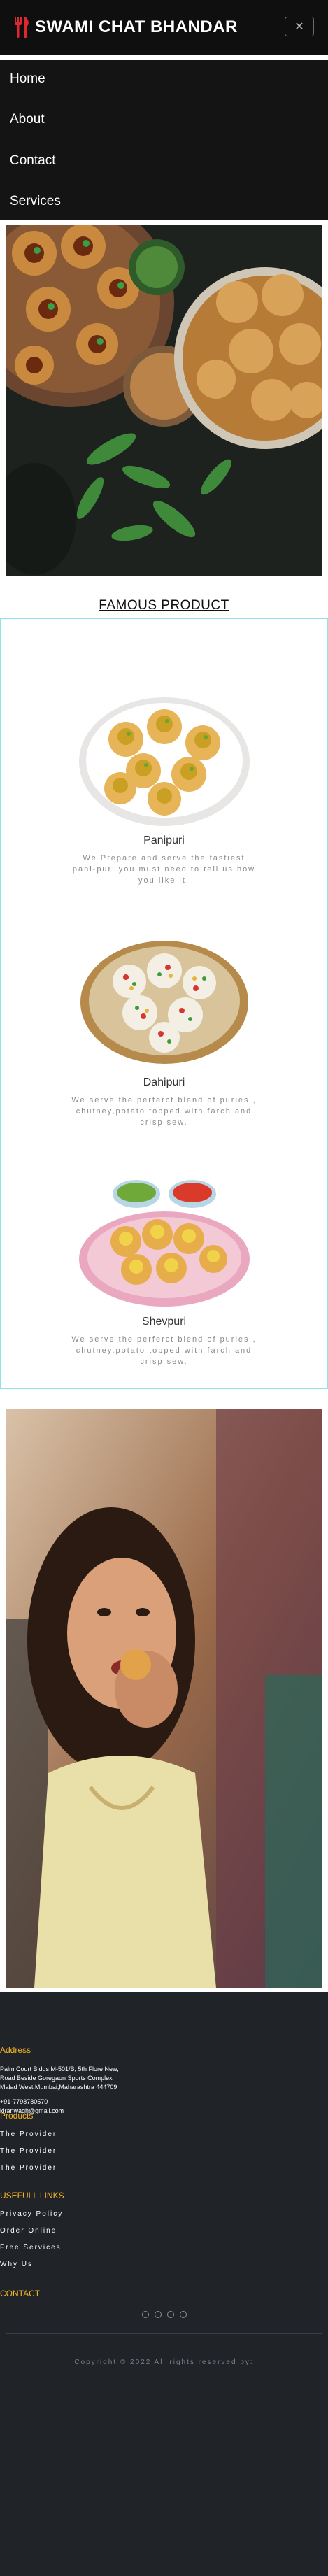  Describe the element at coordinates (164, 1322) in the screenshot. I see `product-name: Shevpuri` at that location.